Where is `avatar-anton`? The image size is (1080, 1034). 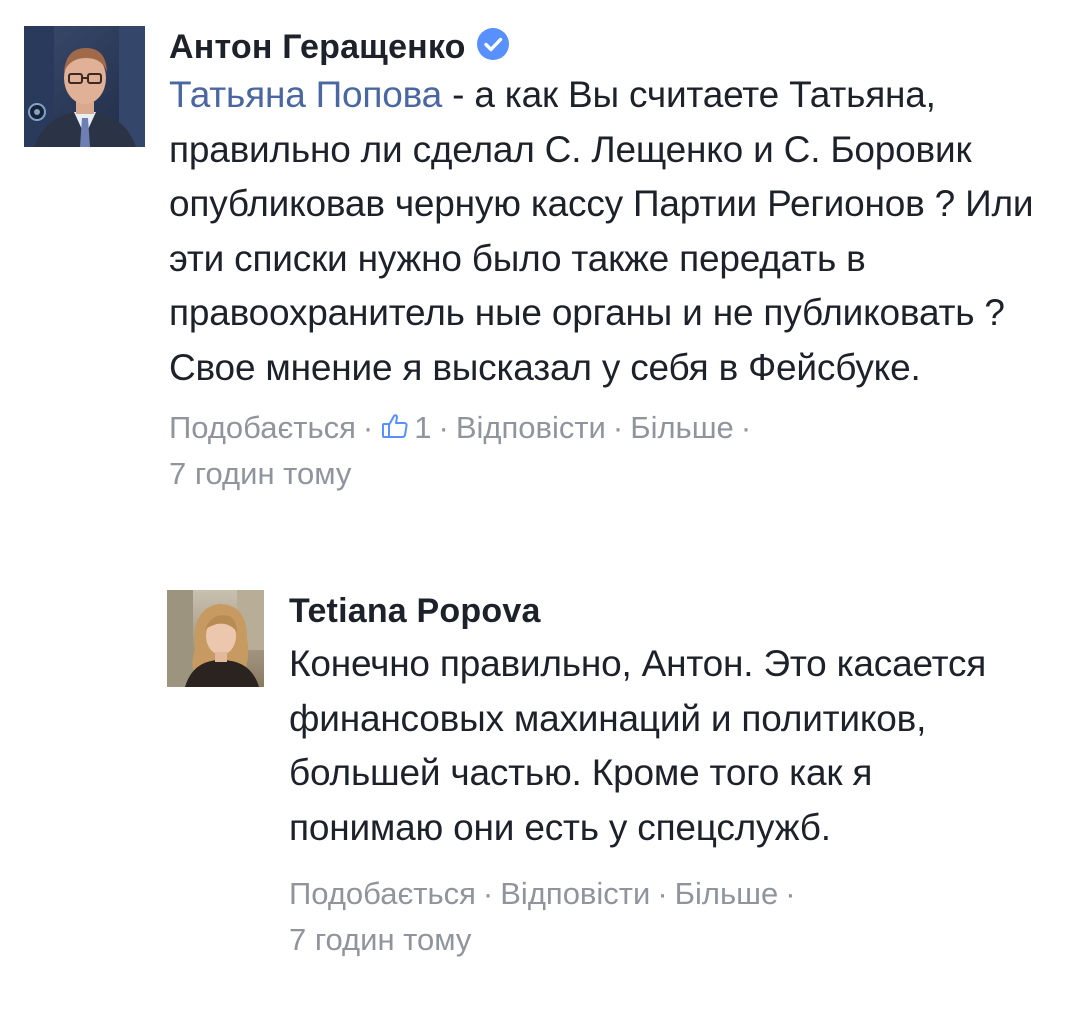
avatar-anton is located at coordinates (84, 86).